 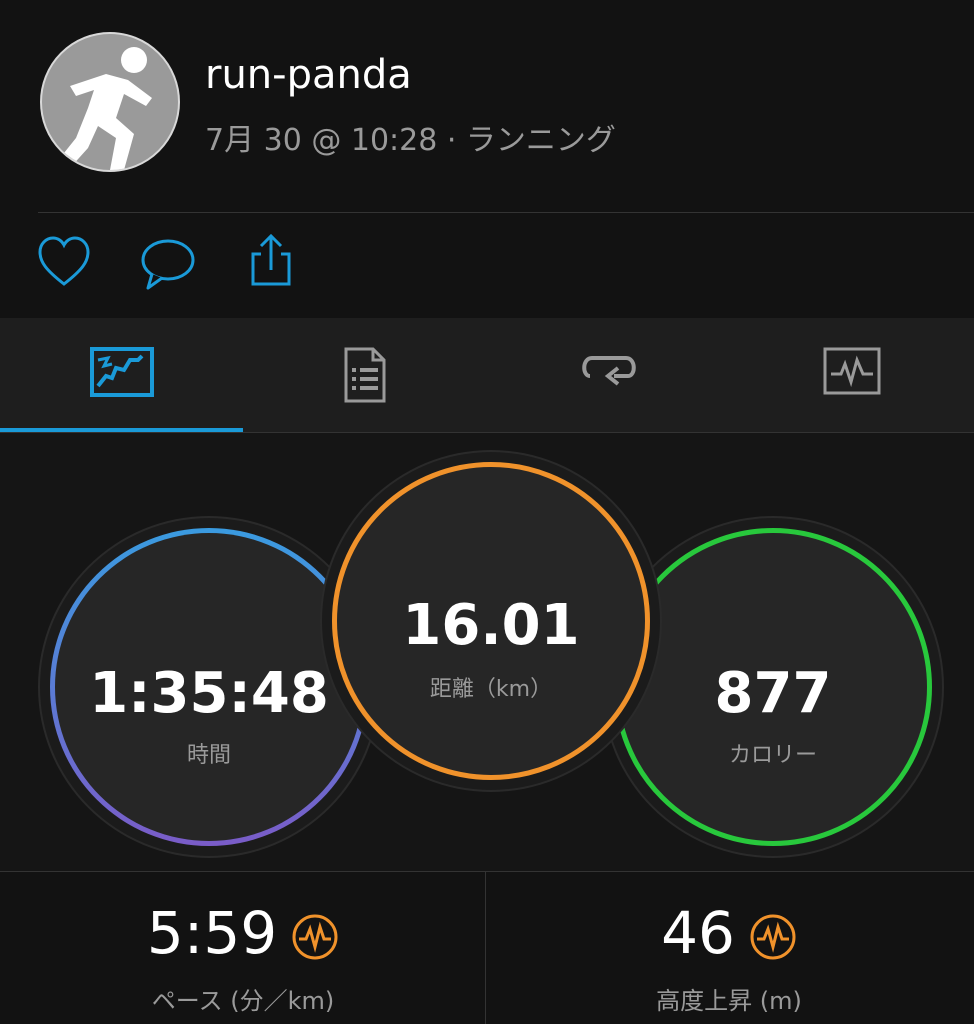 I want to click on elevation-value: 46, so click(x=698, y=933).